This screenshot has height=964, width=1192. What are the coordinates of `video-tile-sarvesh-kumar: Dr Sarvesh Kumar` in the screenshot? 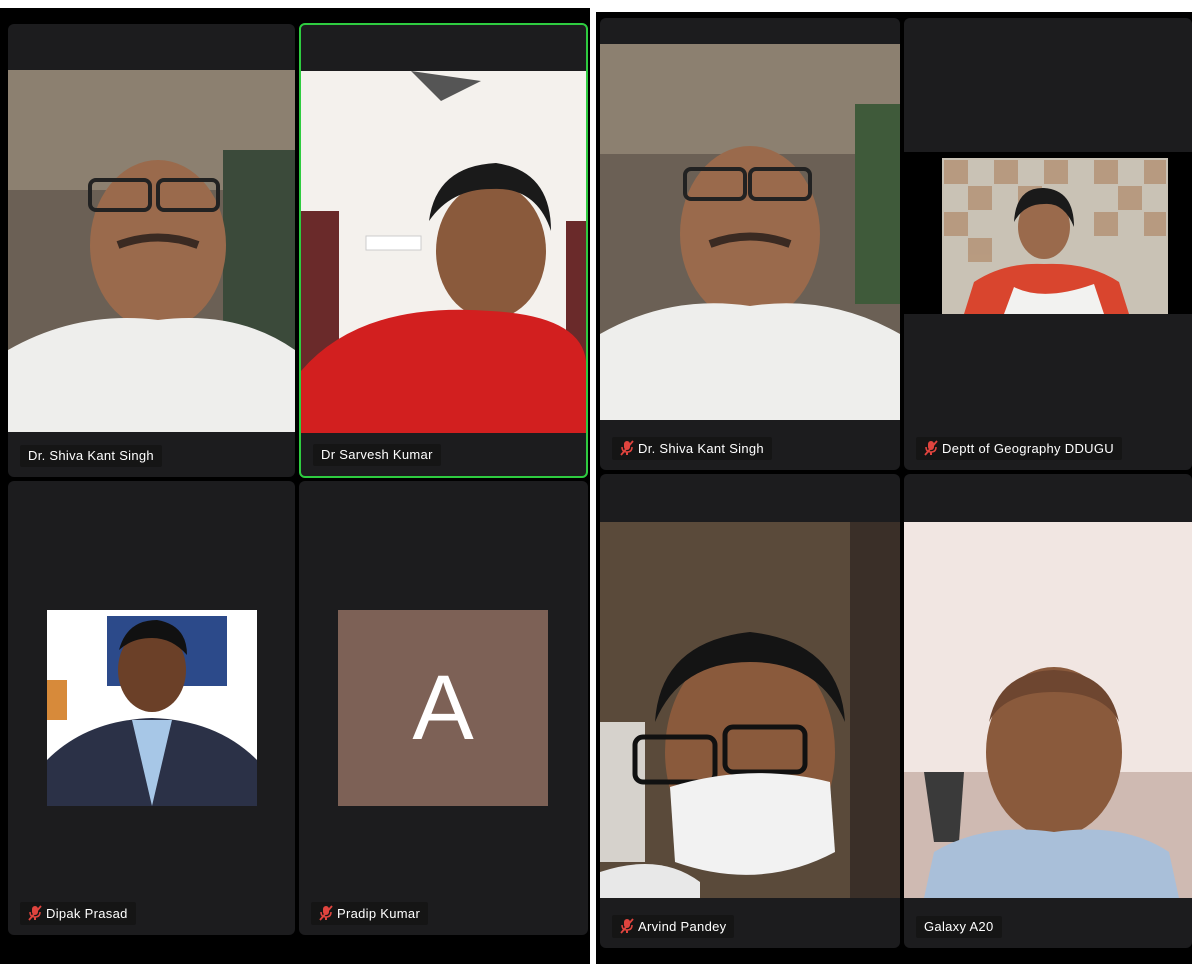 It's located at (443, 250).